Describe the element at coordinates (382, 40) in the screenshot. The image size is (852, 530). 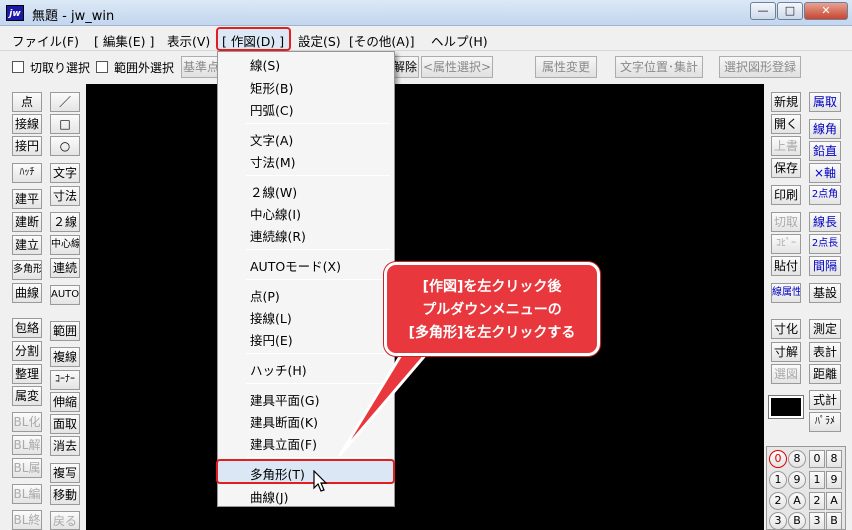
I see `menu-other: [その他(A)]` at that location.